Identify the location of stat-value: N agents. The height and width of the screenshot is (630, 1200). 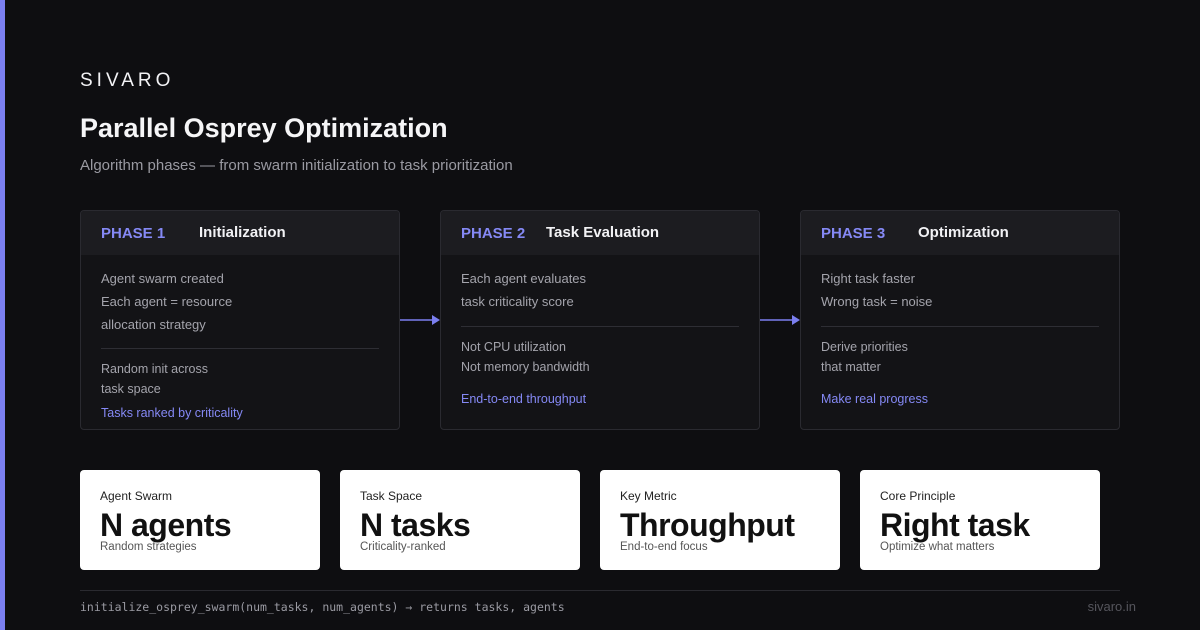
(166, 525).